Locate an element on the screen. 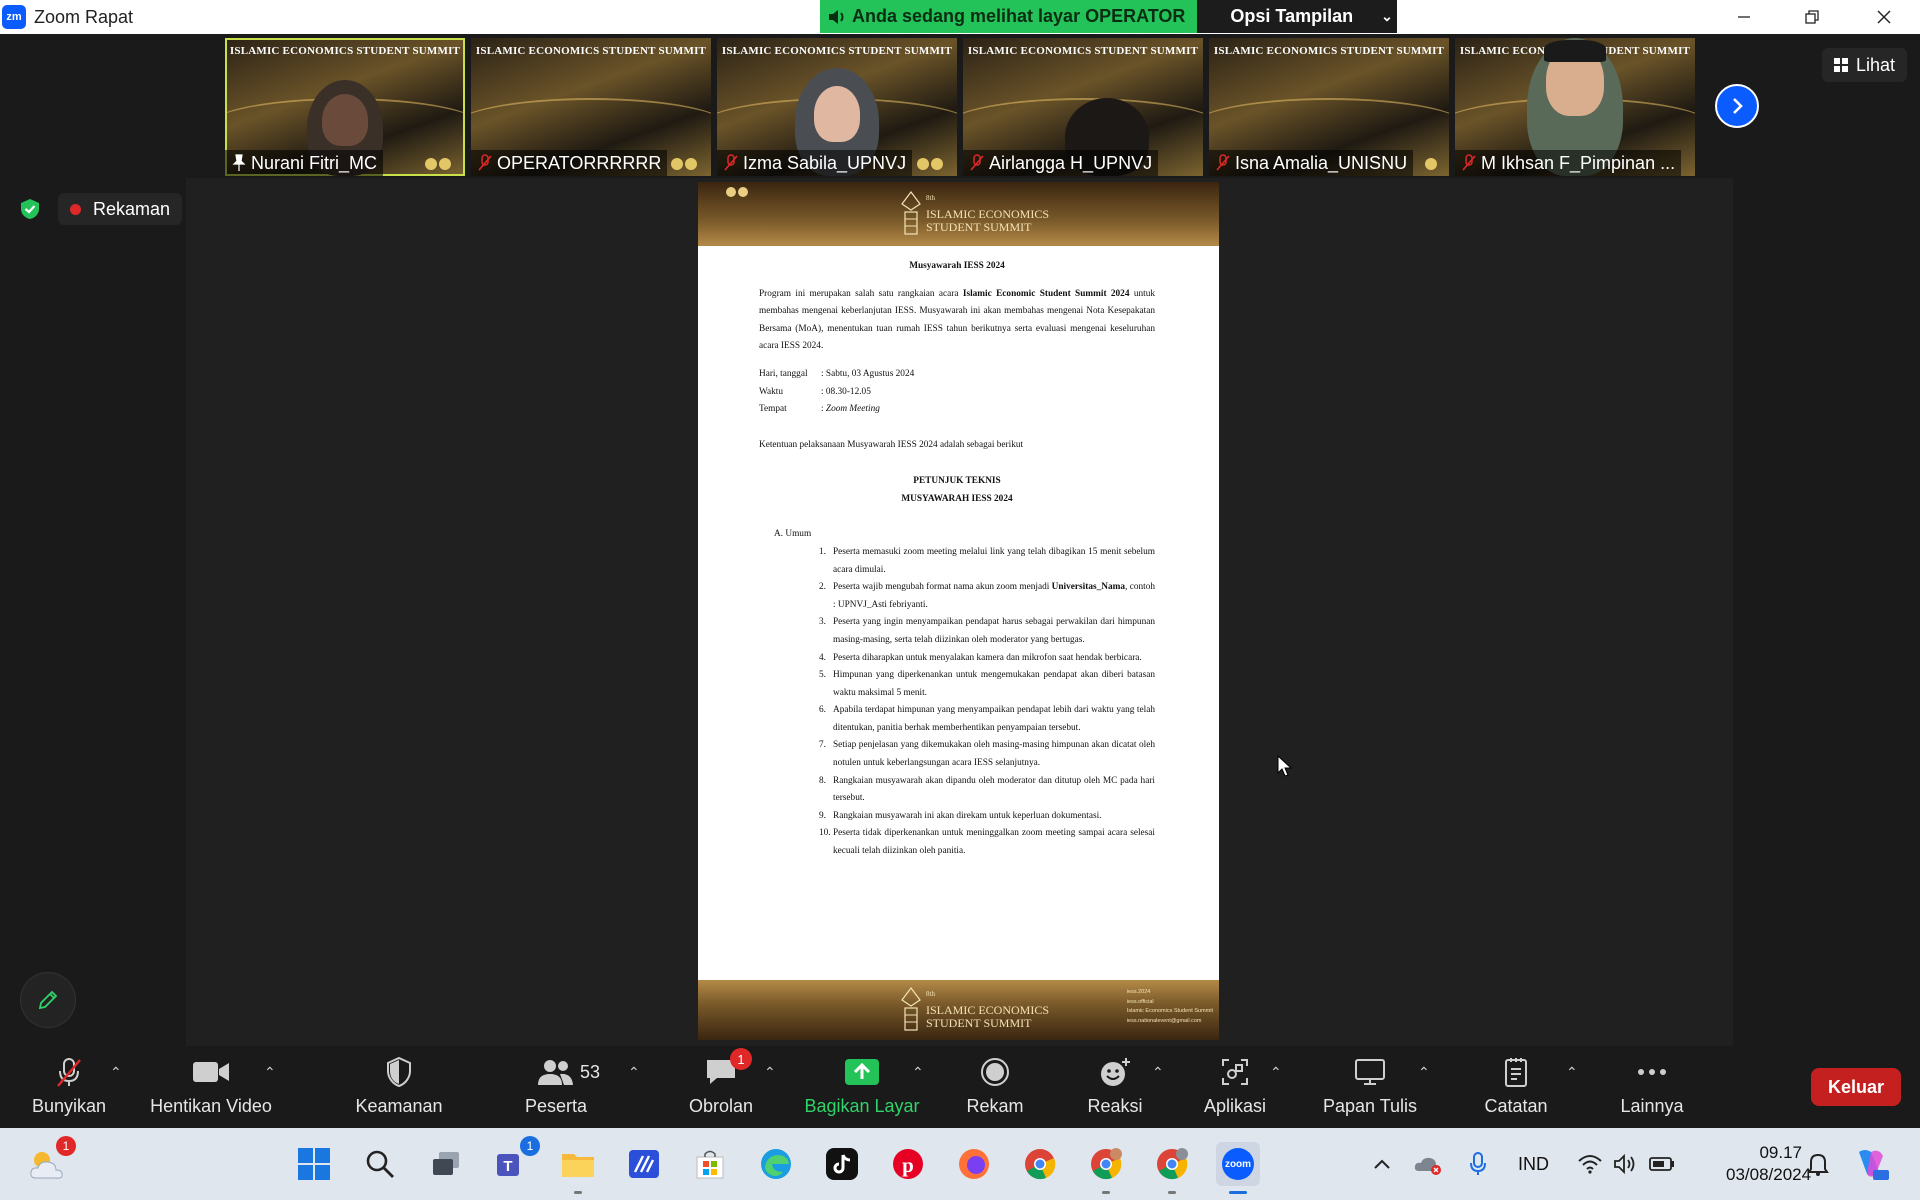  share-screen-button: Bagikan Layar is located at coordinates (862, 1087).